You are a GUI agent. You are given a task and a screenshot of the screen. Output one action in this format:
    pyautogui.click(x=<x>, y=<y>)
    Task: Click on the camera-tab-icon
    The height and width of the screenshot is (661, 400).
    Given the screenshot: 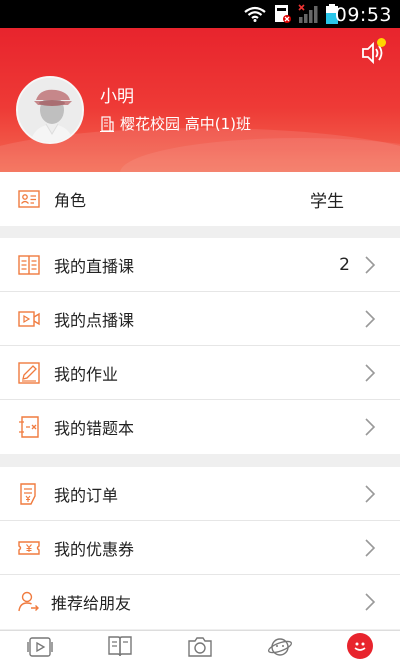 What is the action you would take?
    pyautogui.click(x=200, y=647)
    